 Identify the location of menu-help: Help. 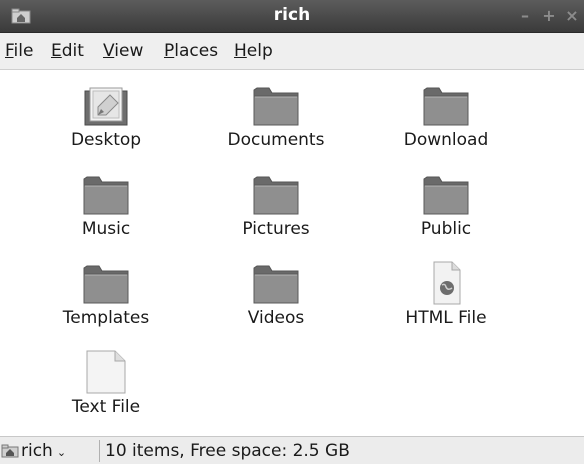
(253, 51).